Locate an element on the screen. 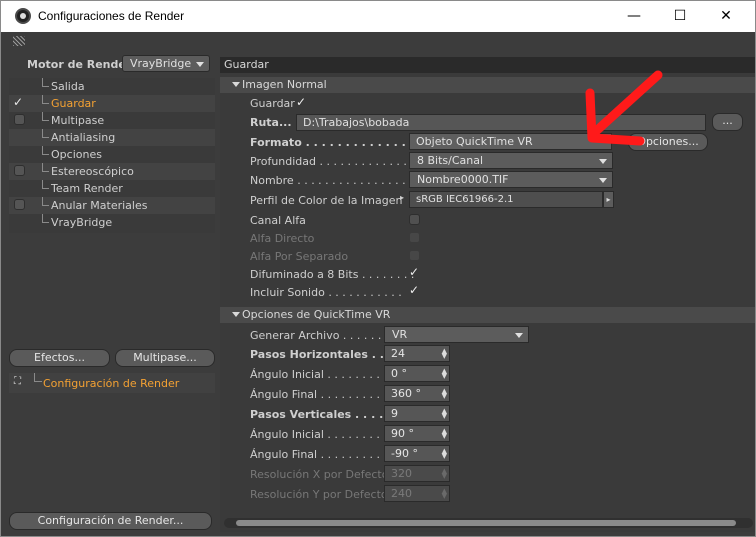 Image resolution: width=756 pixels, height=537 pixels. alfa-directo-label: Alfa Directo is located at coordinates (282, 238).